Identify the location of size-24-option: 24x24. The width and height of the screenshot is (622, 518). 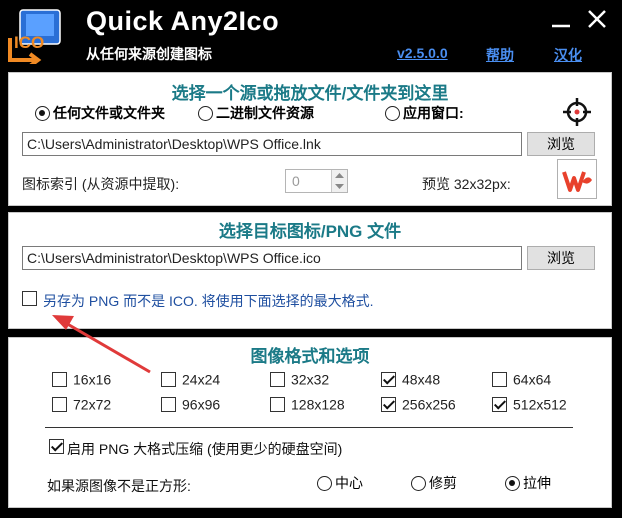
(190, 378).